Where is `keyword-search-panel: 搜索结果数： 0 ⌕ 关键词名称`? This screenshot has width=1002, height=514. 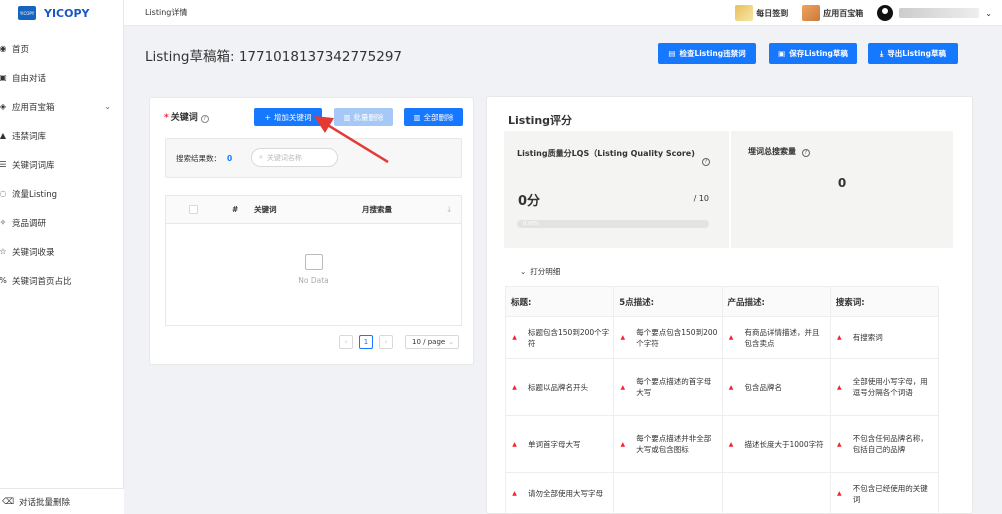 keyword-search-panel: 搜索结果数： 0 ⌕ 关键词名称 is located at coordinates (313, 158).